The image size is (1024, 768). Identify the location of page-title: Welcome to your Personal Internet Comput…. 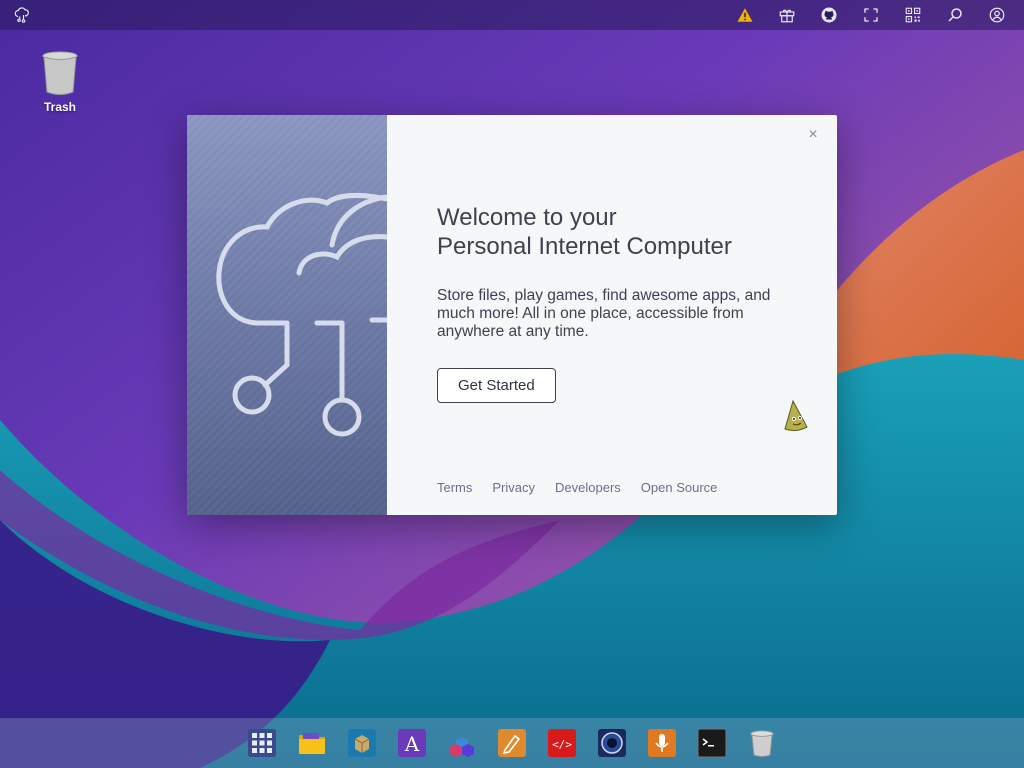
(612, 232).